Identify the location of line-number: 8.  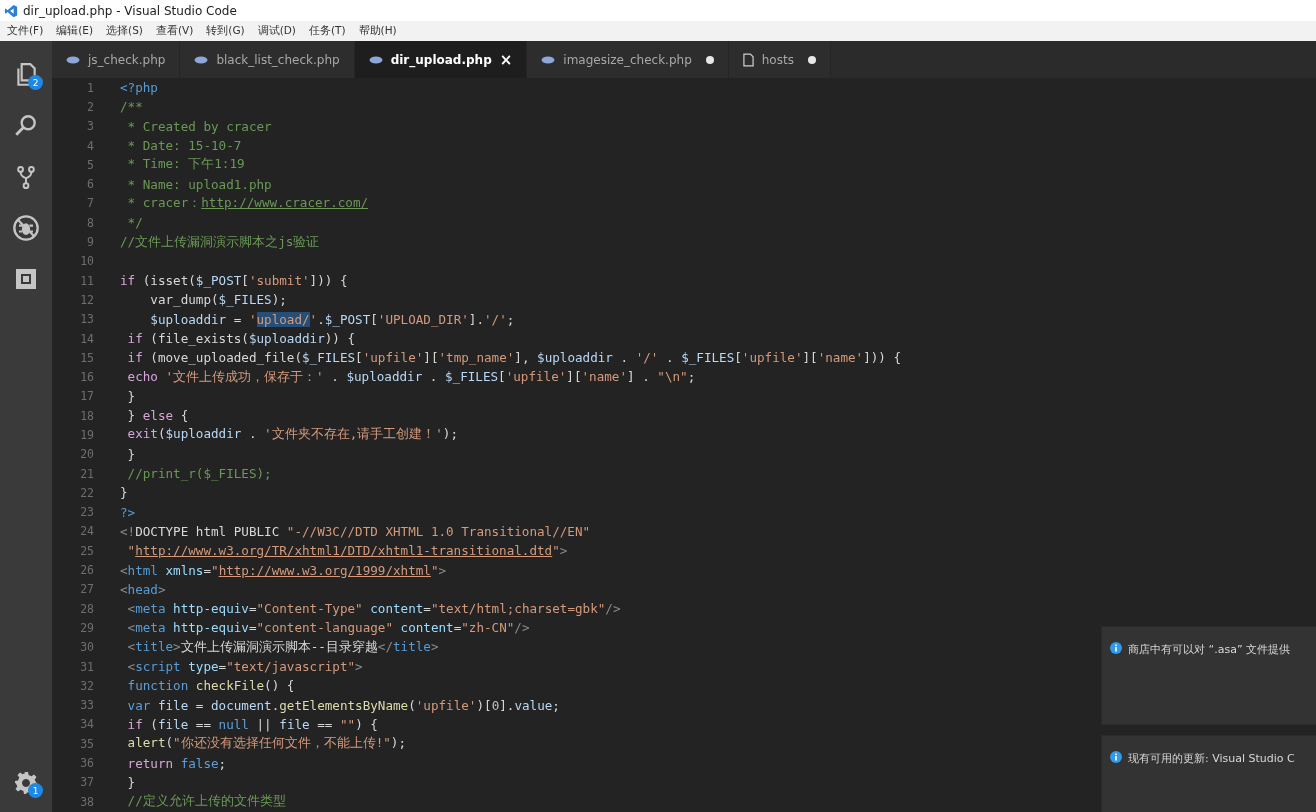
(90, 222).